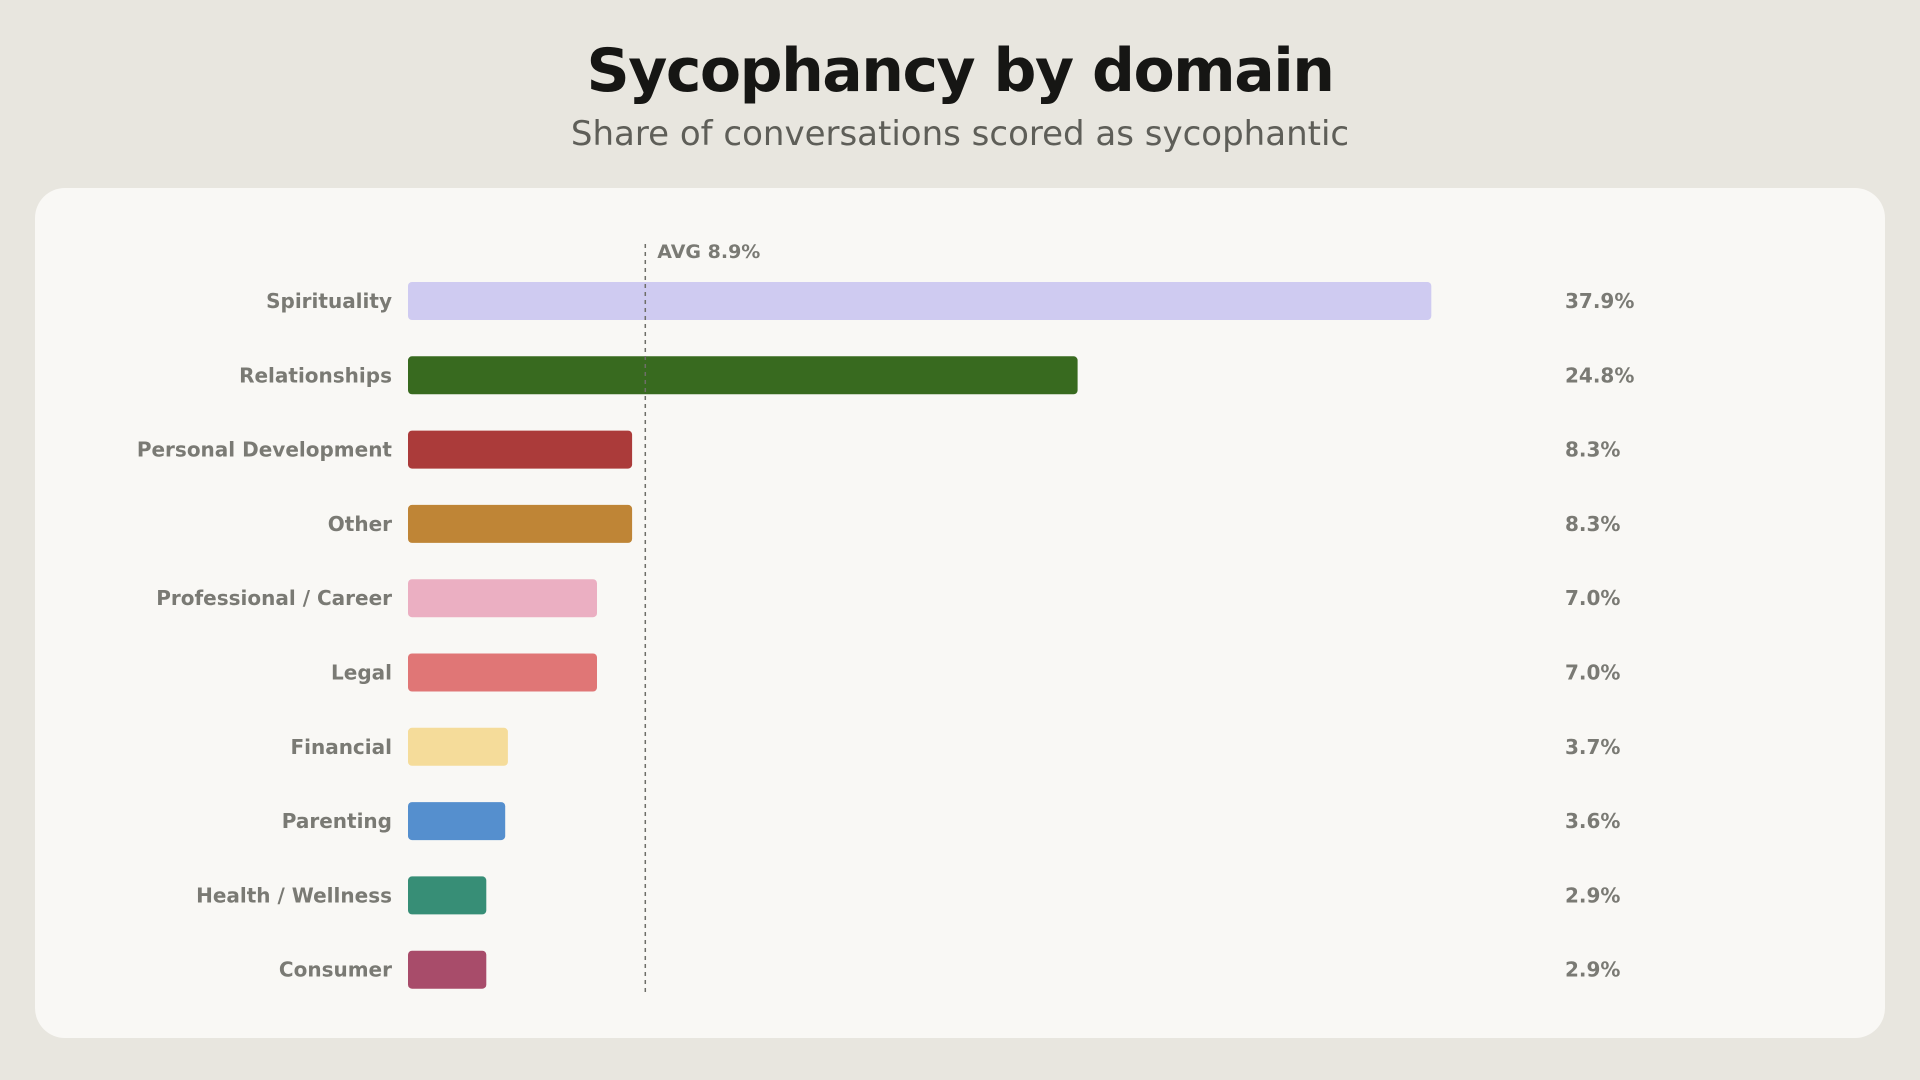 This screenshot has height=1080, width=1920. What do you see at coordinates (447, 969) in the screenshot?
I see `bar-consumer` at bounding box center [447, 969].